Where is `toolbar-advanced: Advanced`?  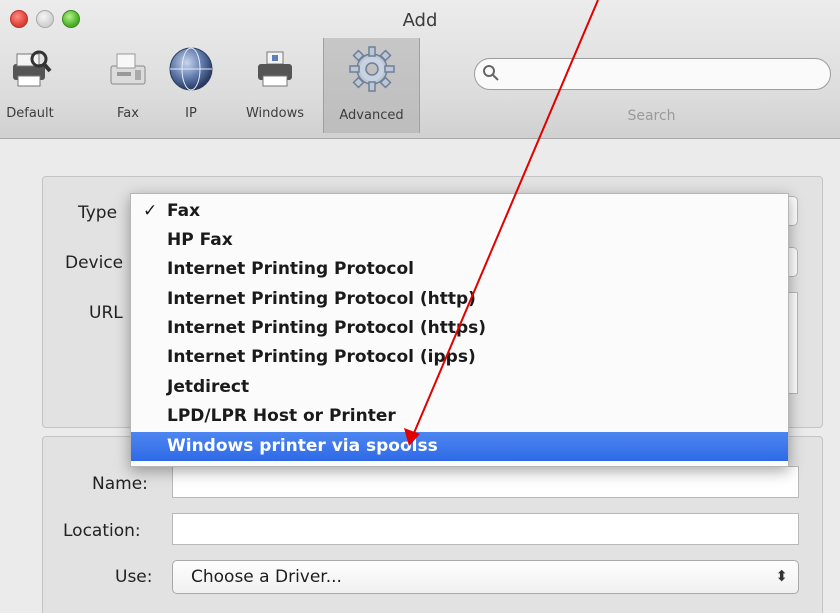
toolbar-advanced: Advanced is located at coordinates (371, 85).